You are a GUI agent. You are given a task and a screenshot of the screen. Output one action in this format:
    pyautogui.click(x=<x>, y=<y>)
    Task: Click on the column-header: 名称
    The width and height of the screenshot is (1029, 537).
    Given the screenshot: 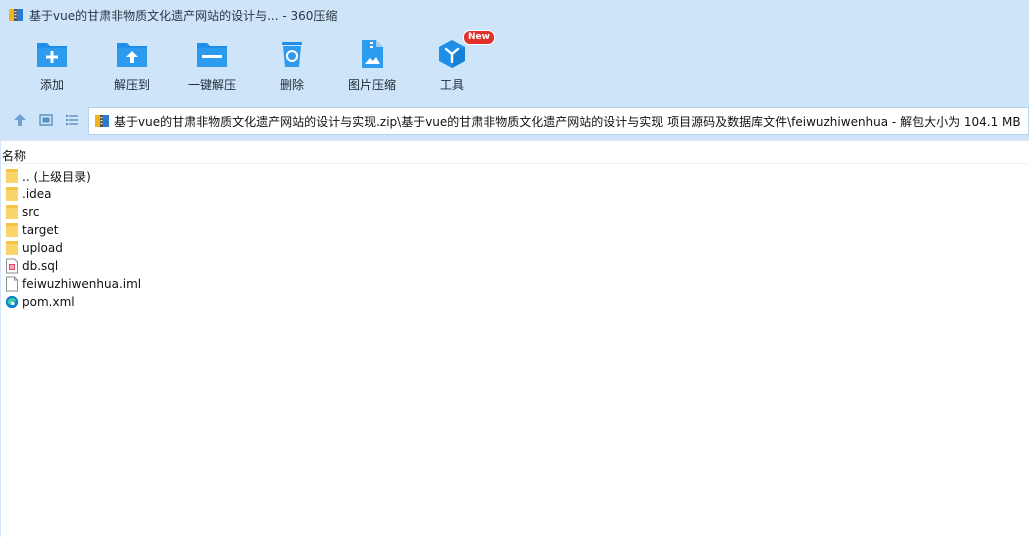 What is the action you would take?
    pyautogui.click(x=515, y=152)
    